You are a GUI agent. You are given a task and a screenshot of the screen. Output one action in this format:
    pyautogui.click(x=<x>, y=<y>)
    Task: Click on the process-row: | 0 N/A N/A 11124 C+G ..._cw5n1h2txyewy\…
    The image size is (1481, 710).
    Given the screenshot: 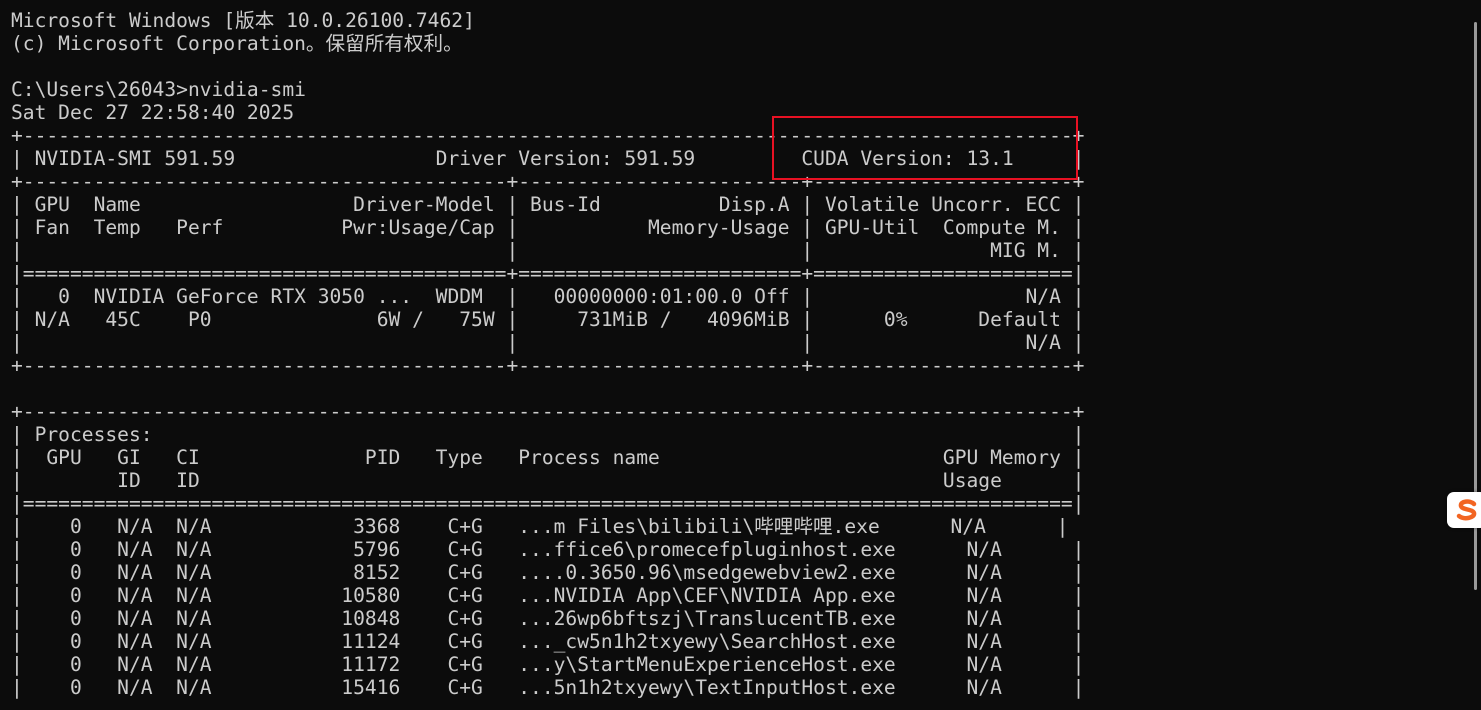 What is the action you would take?
    pyautogui.click(x=548, y=641)
    